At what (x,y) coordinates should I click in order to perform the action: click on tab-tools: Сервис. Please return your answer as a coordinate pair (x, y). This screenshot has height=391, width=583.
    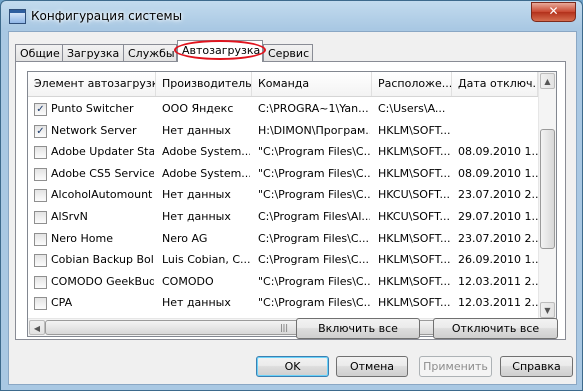
    Looking at the image, I should click on (288, 52).